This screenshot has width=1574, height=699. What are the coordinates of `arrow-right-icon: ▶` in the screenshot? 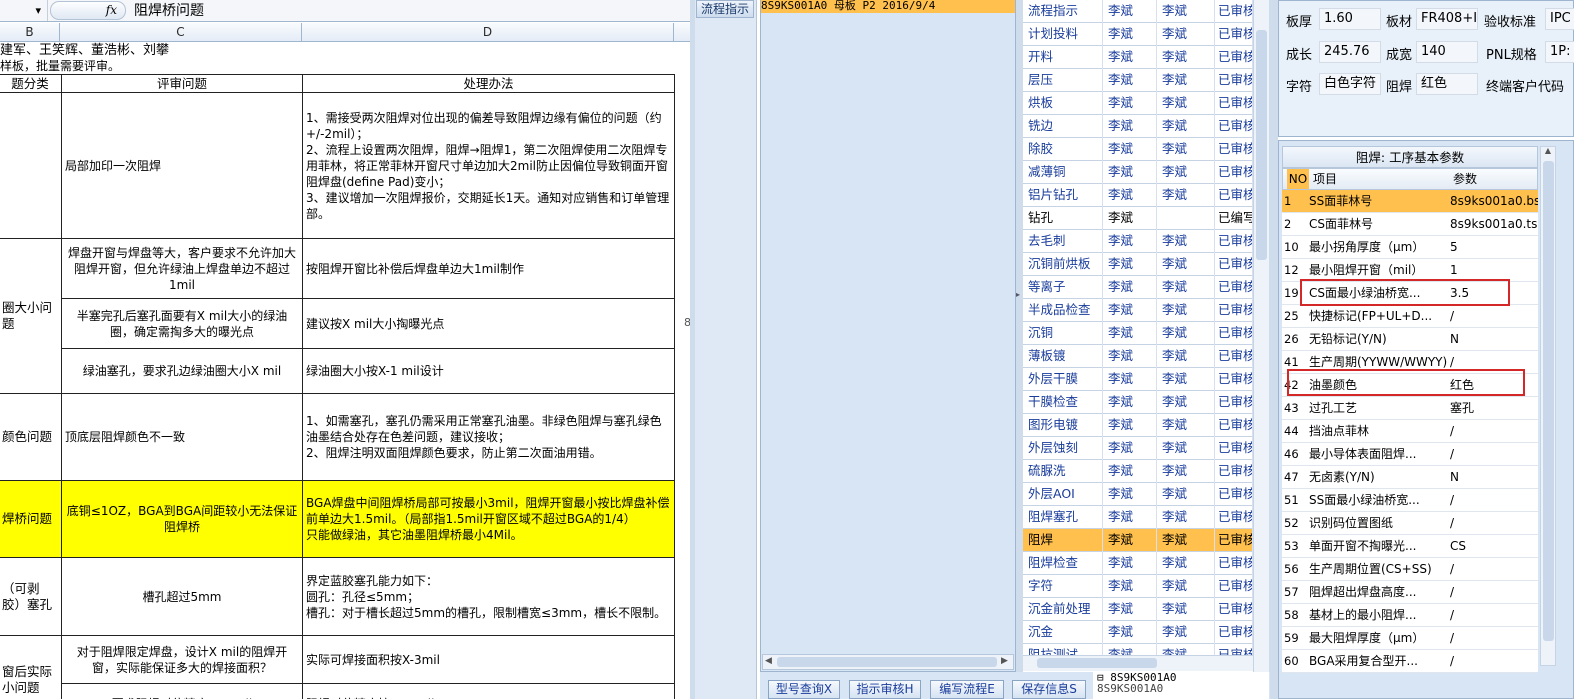 It's located at (1004, 661).